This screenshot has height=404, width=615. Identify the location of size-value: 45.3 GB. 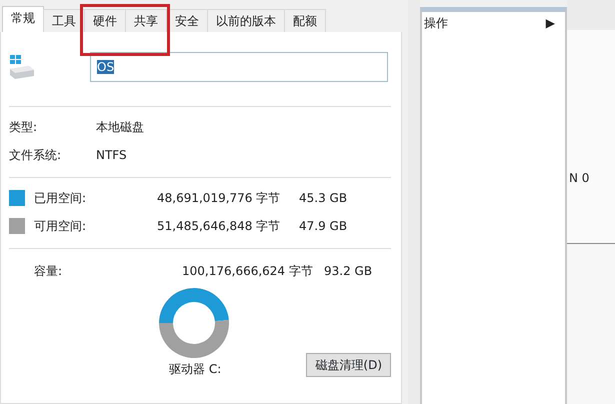
(323, 198).